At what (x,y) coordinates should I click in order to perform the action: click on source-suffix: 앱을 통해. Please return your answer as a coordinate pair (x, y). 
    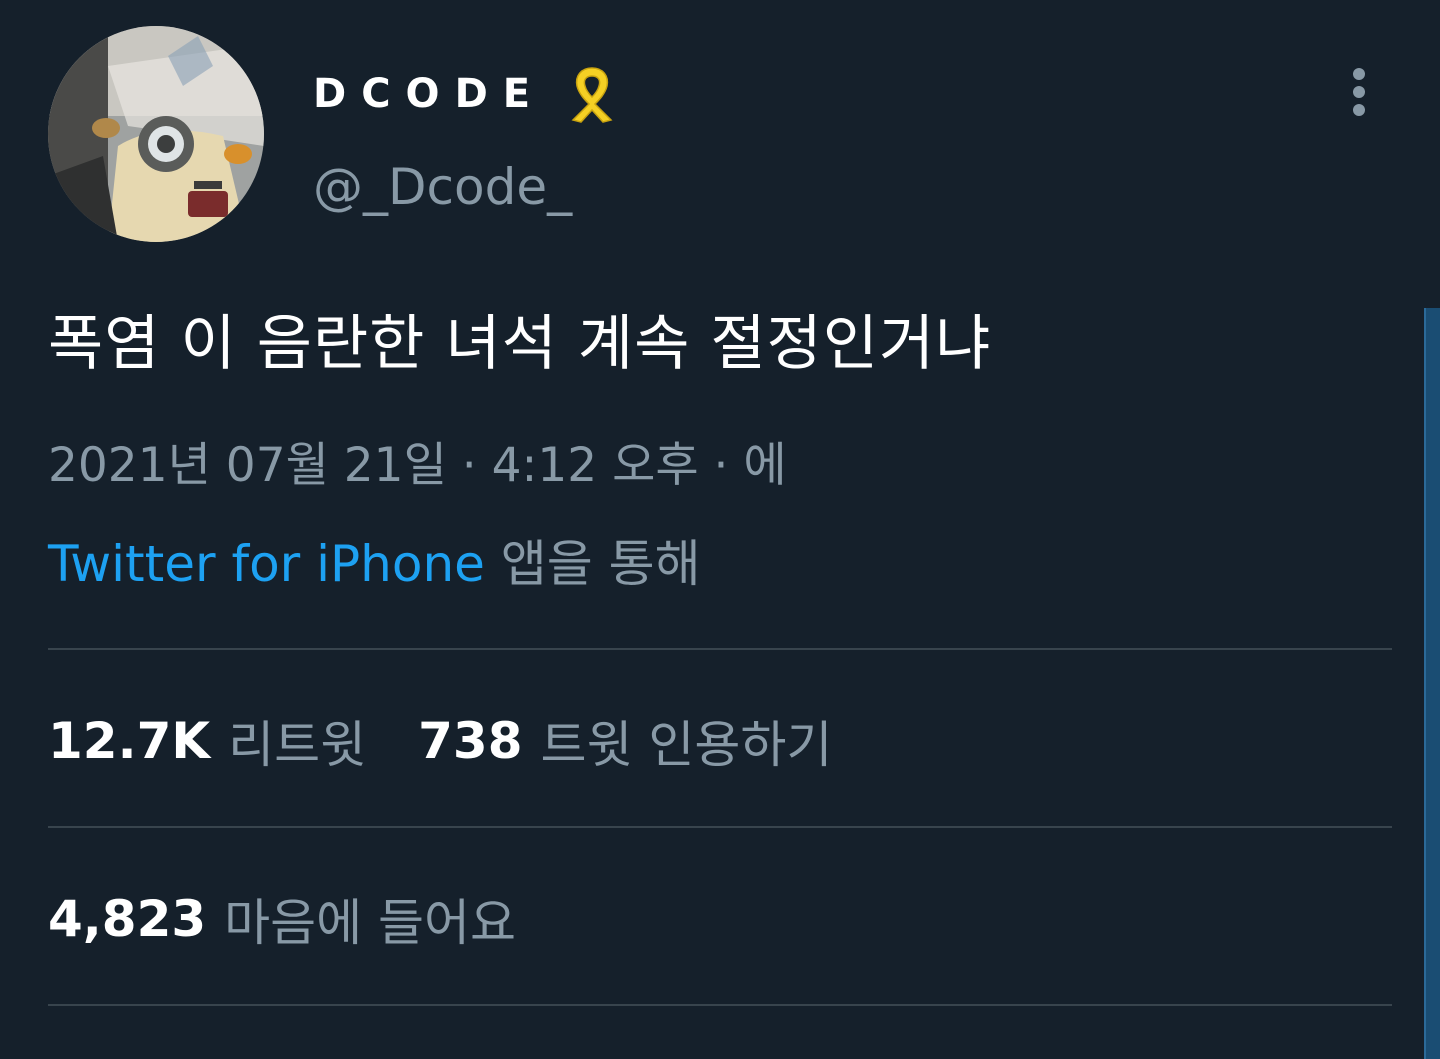
    Looking at the image, I should click on (592, 564).